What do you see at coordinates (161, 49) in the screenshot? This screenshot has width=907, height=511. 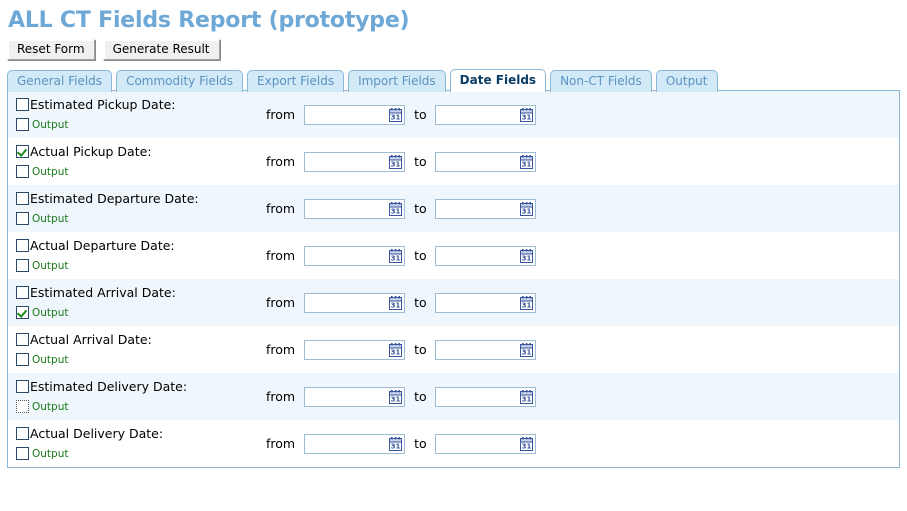 I see `generate-result-button: Generate Result` at bounding box center [161, 49].